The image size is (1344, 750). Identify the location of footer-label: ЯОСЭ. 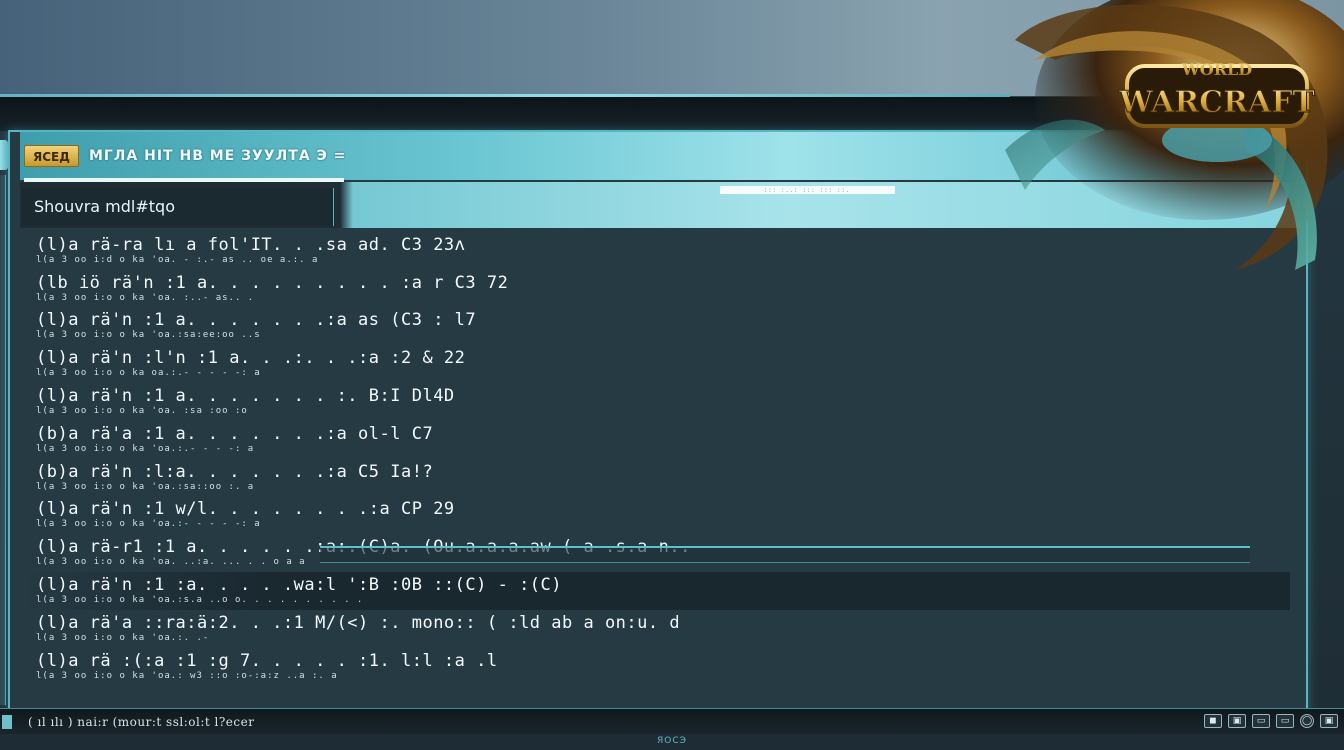
(672, 741).